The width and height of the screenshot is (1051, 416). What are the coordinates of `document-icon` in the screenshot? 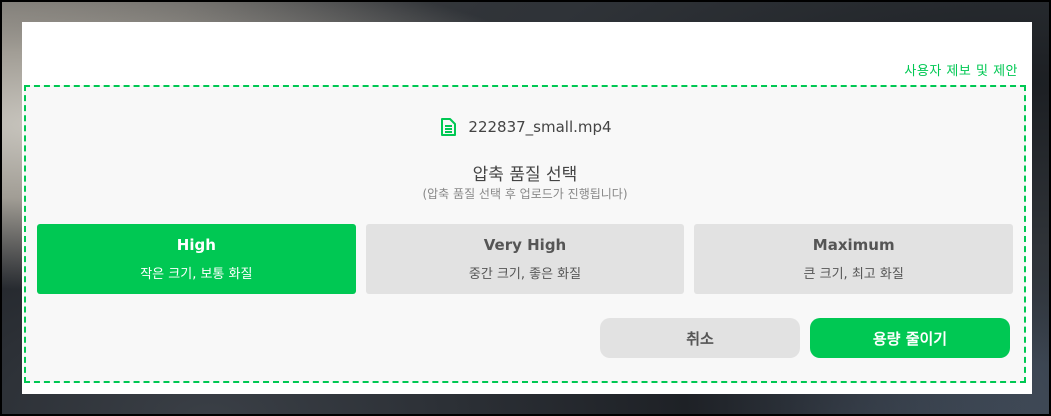 It's located at (448, 127).